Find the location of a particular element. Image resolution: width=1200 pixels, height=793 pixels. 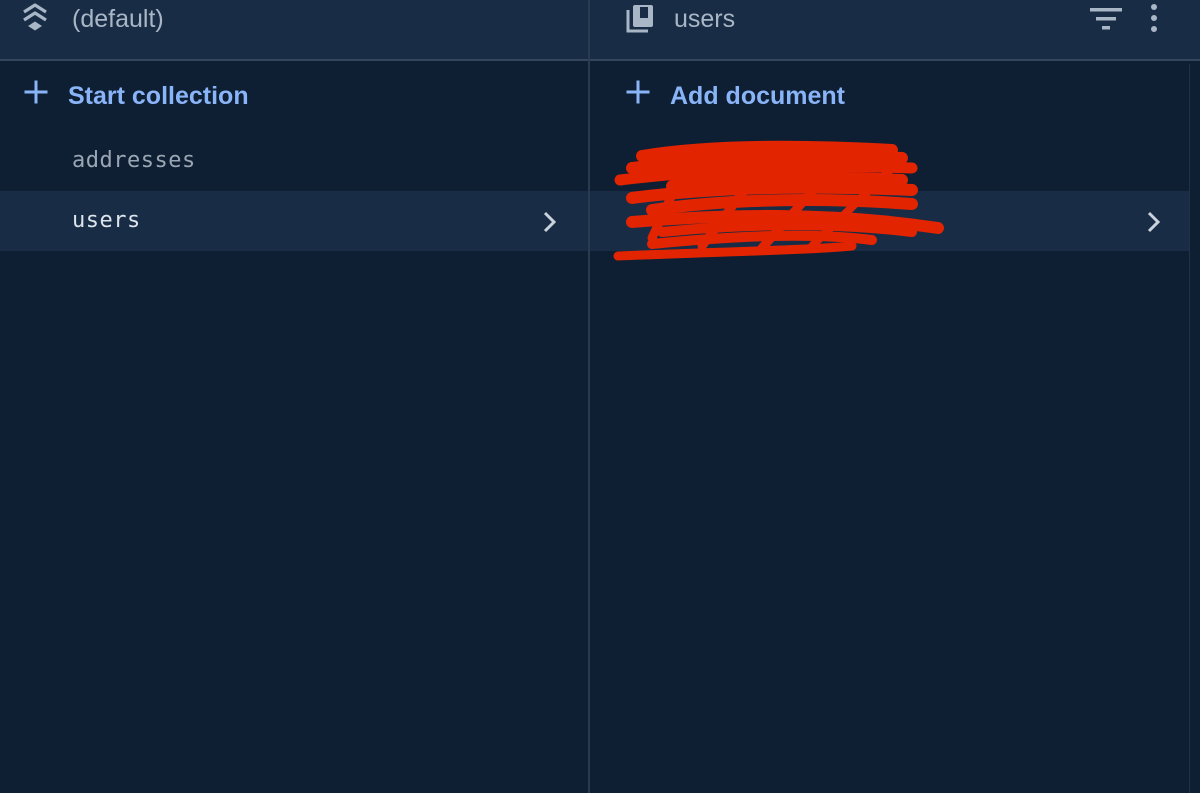

database-title: (default) is located at coordinates (118, 19).